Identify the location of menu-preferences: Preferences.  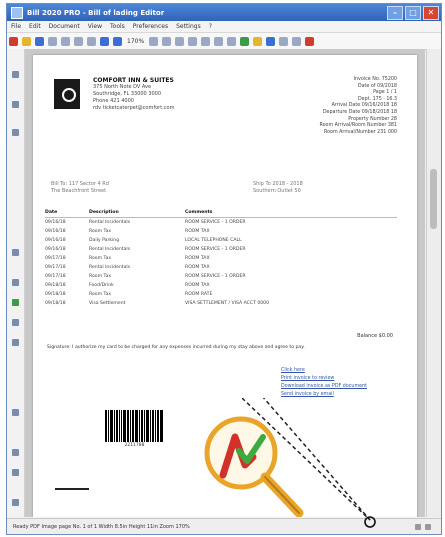
(150, 26).